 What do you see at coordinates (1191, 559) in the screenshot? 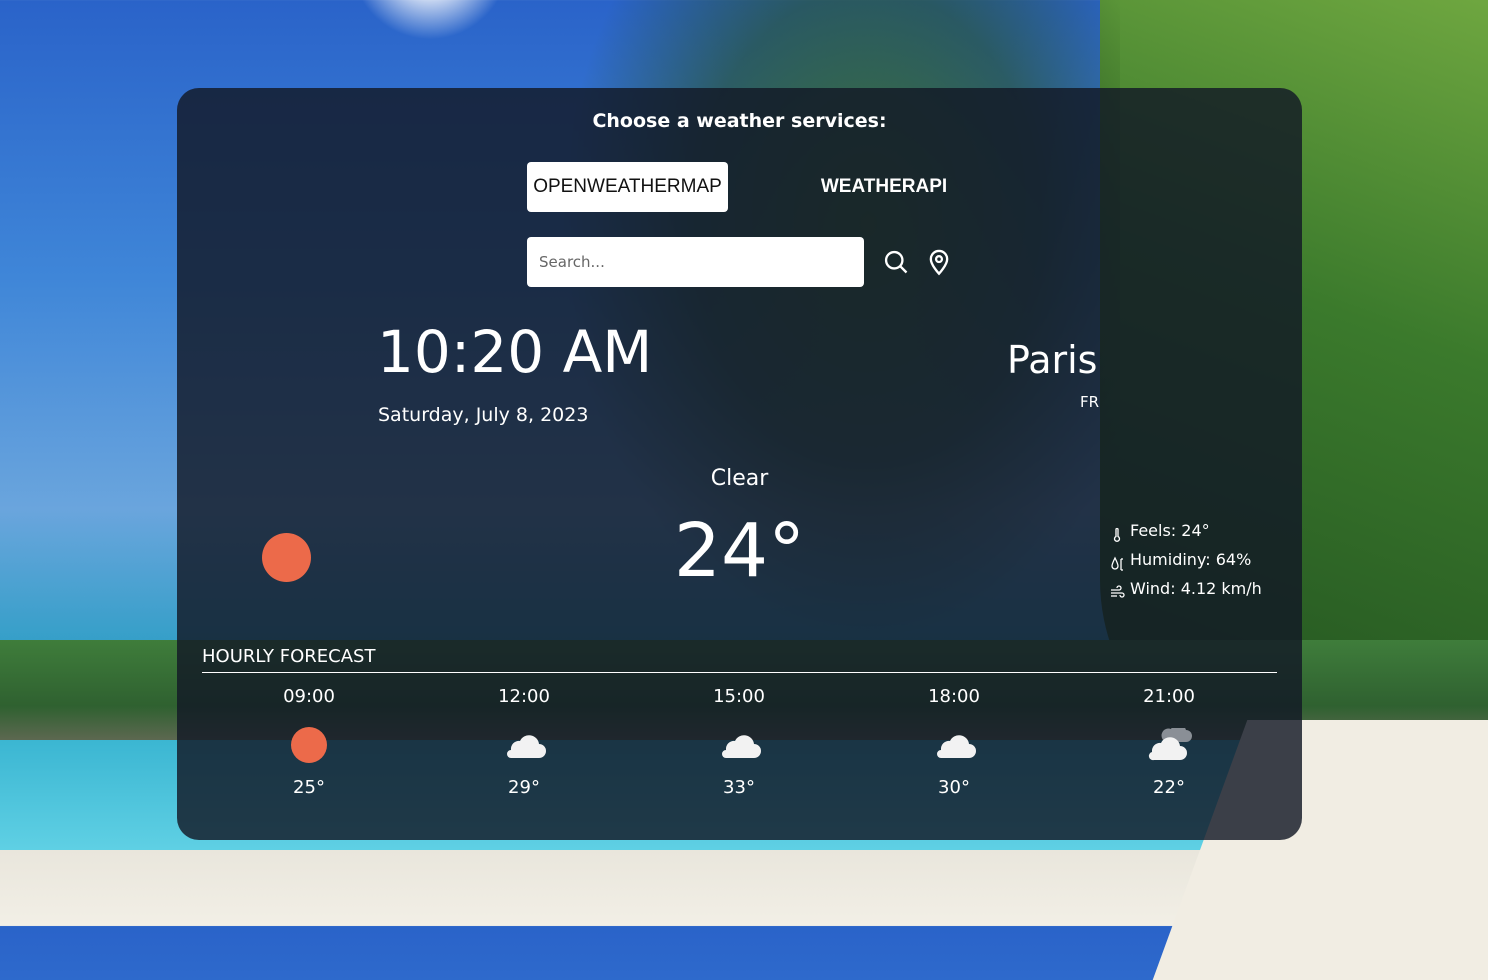
I see `humidity-value: Humidiny: 64%` at bounding box center [1191, 559].